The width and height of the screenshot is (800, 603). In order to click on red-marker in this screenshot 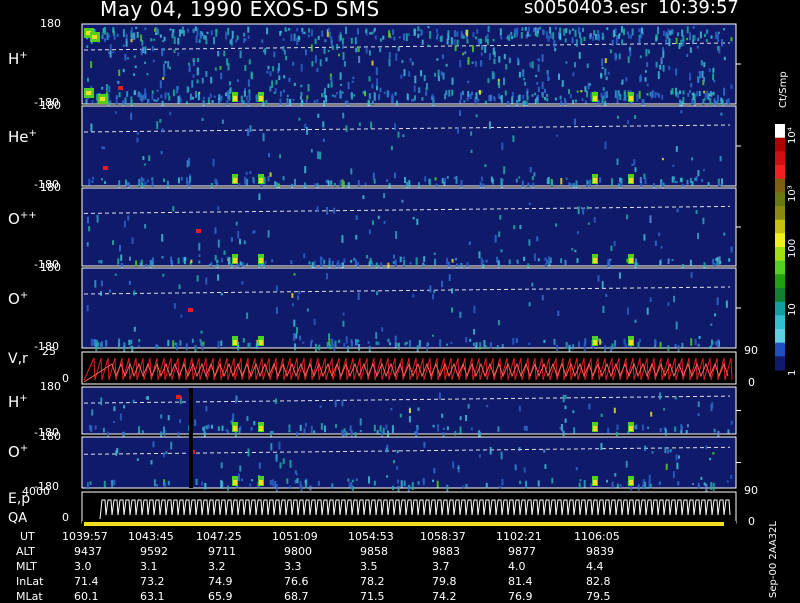, I will do `click(105, 168)`.